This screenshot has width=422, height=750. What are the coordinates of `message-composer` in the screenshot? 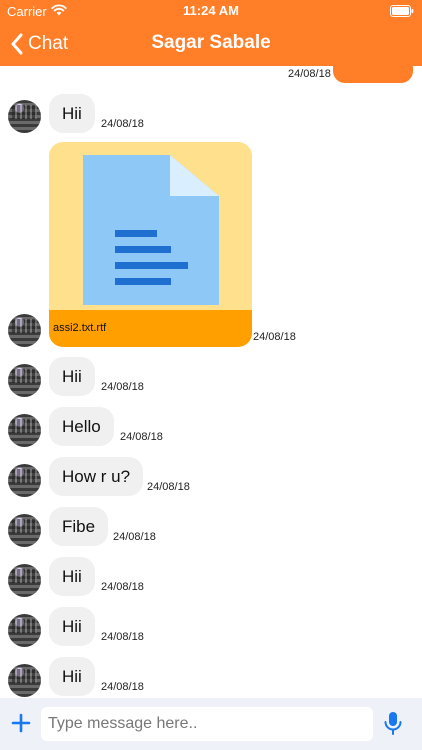 It's located at (211, 724).